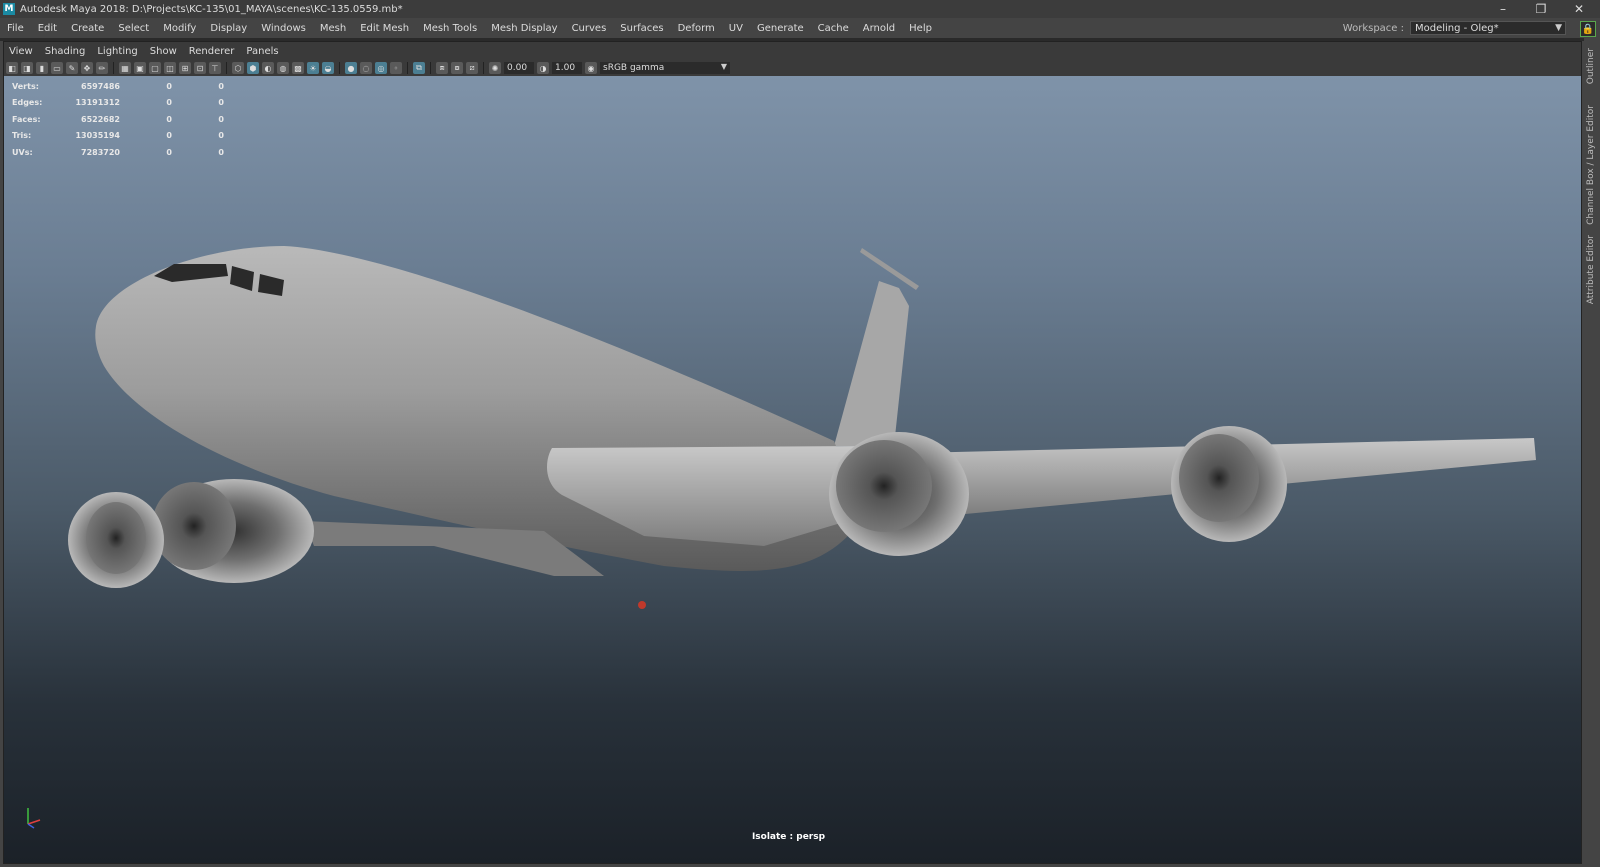 The width and height of the screenshot is (1600, 867). I want to click on color-management-icon: ◉, so click(591, 68).